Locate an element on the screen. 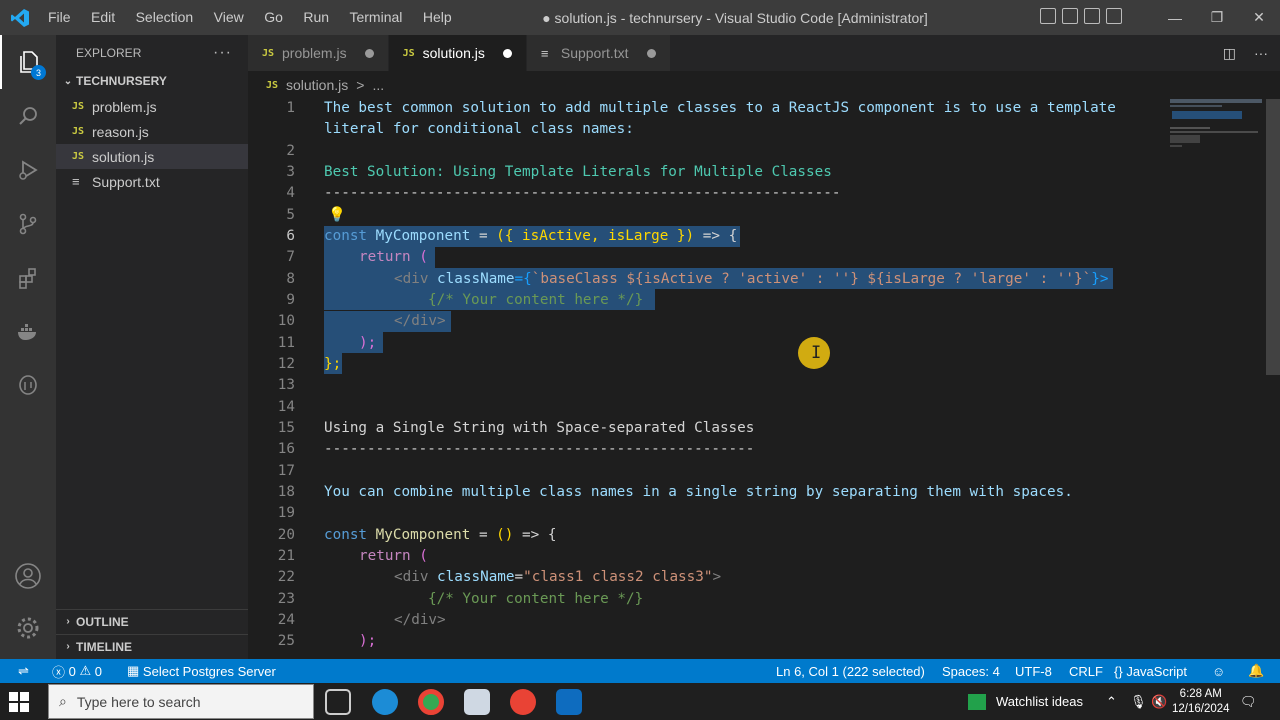 This screenshot has height=720, width=1280. show-hidden-icons-icon: ⌃ is located at coordinates (1111, 701).